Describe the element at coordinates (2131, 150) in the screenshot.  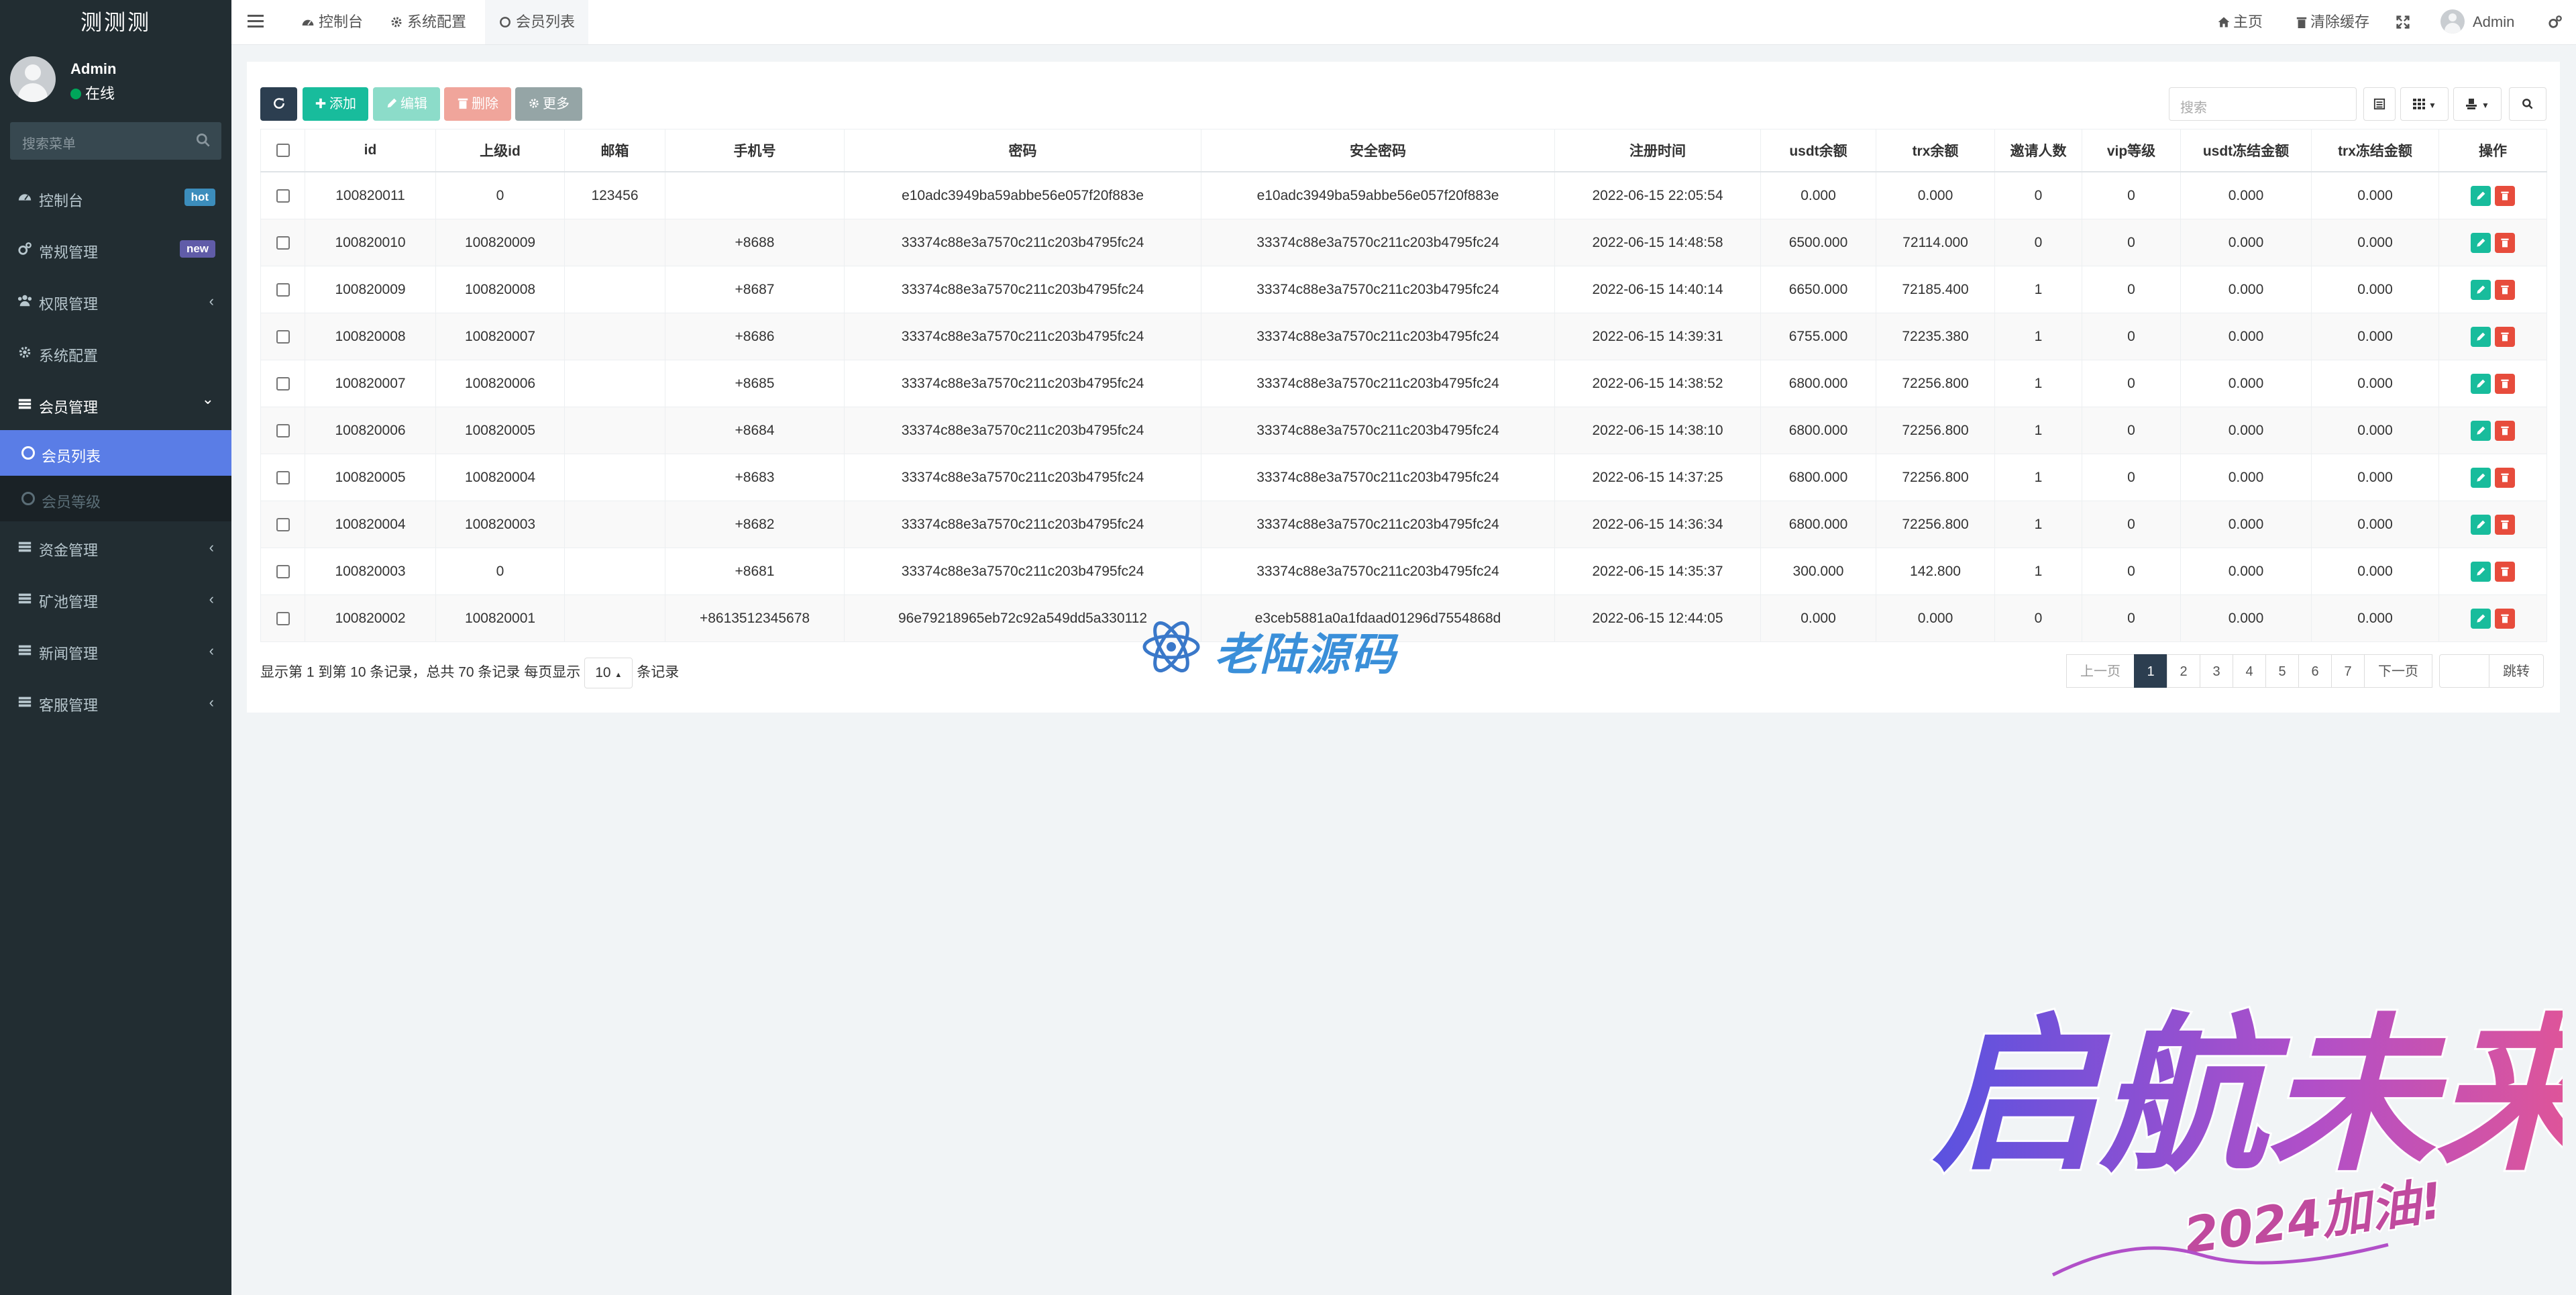
I see `column-header: vip等级` at that location.